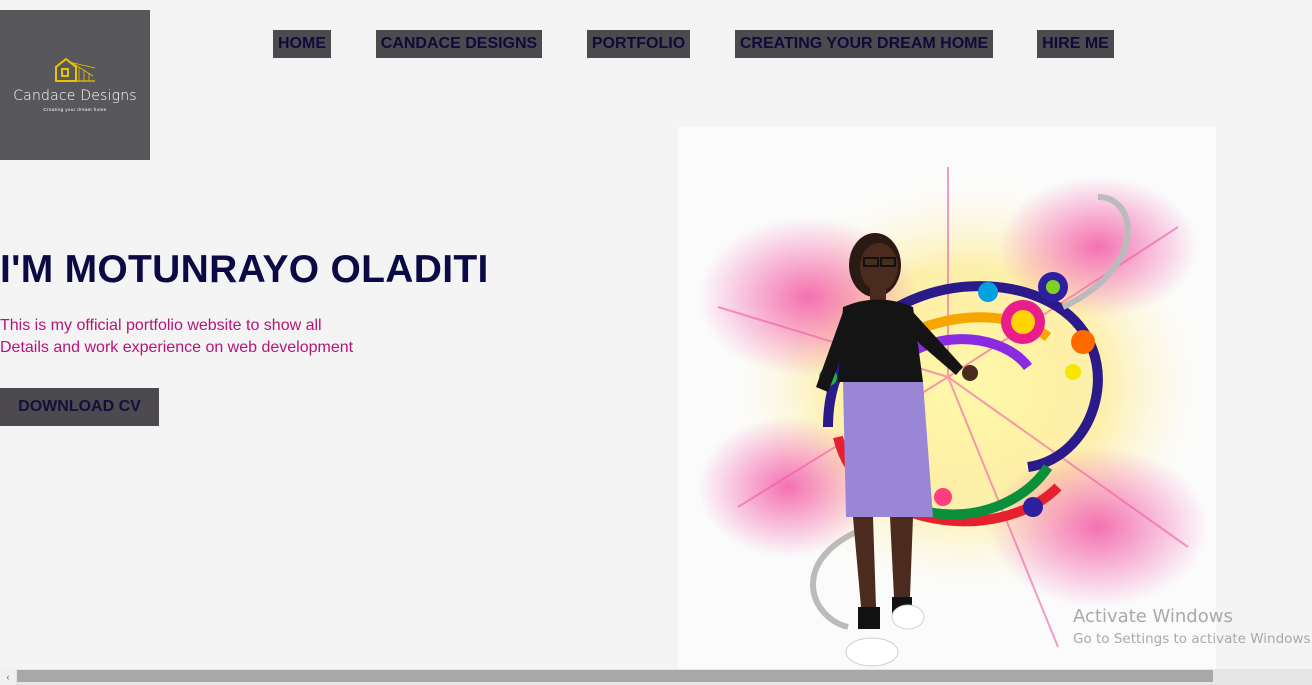 This screenshot has width=1312, height=685. I want to click on nav-candace-designs: CANDACE DESIGNS, so click(459, 44).